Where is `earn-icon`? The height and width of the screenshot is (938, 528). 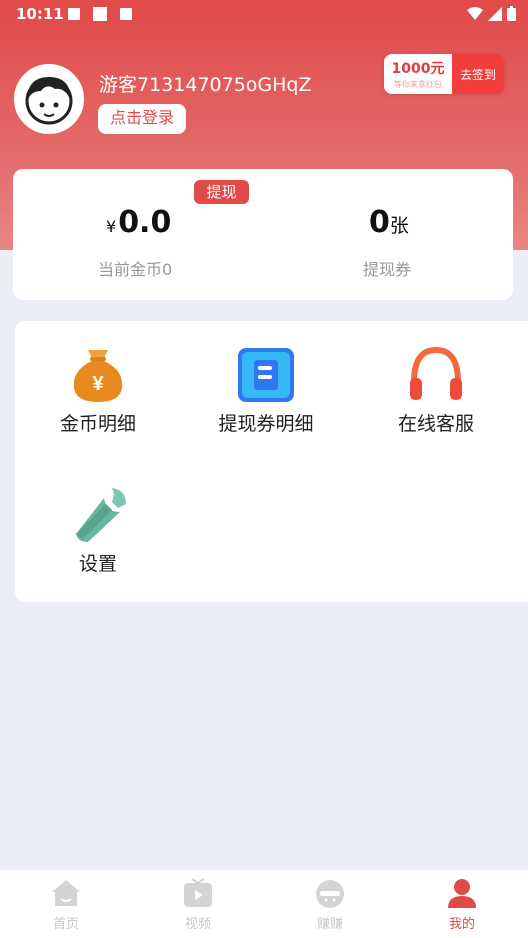
earn-icon is located at coordinates (330, 893).